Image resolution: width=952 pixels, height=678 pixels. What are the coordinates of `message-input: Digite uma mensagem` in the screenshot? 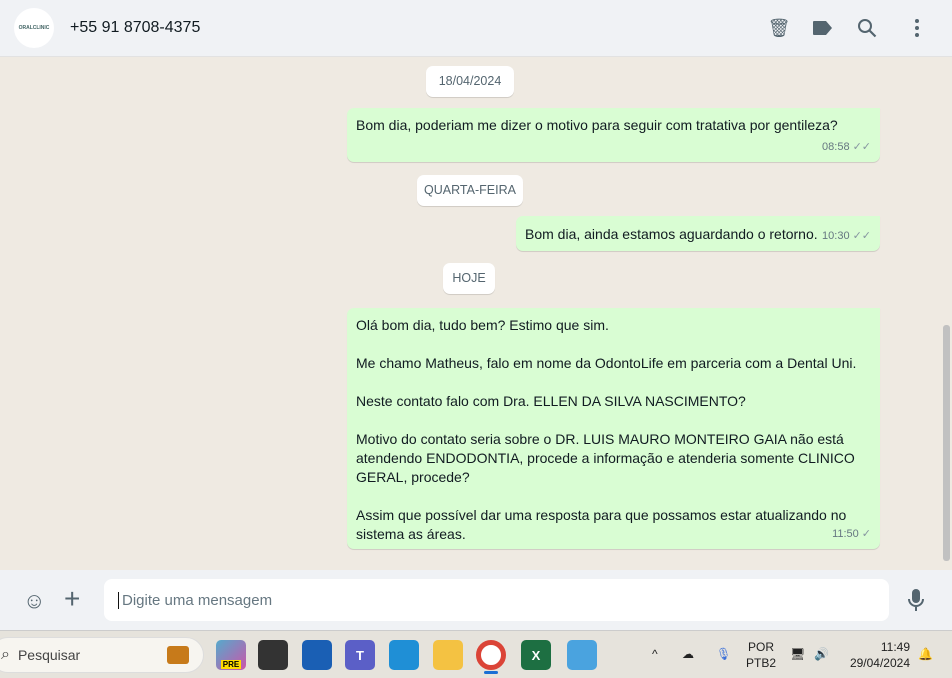 It's located at (496, 600).